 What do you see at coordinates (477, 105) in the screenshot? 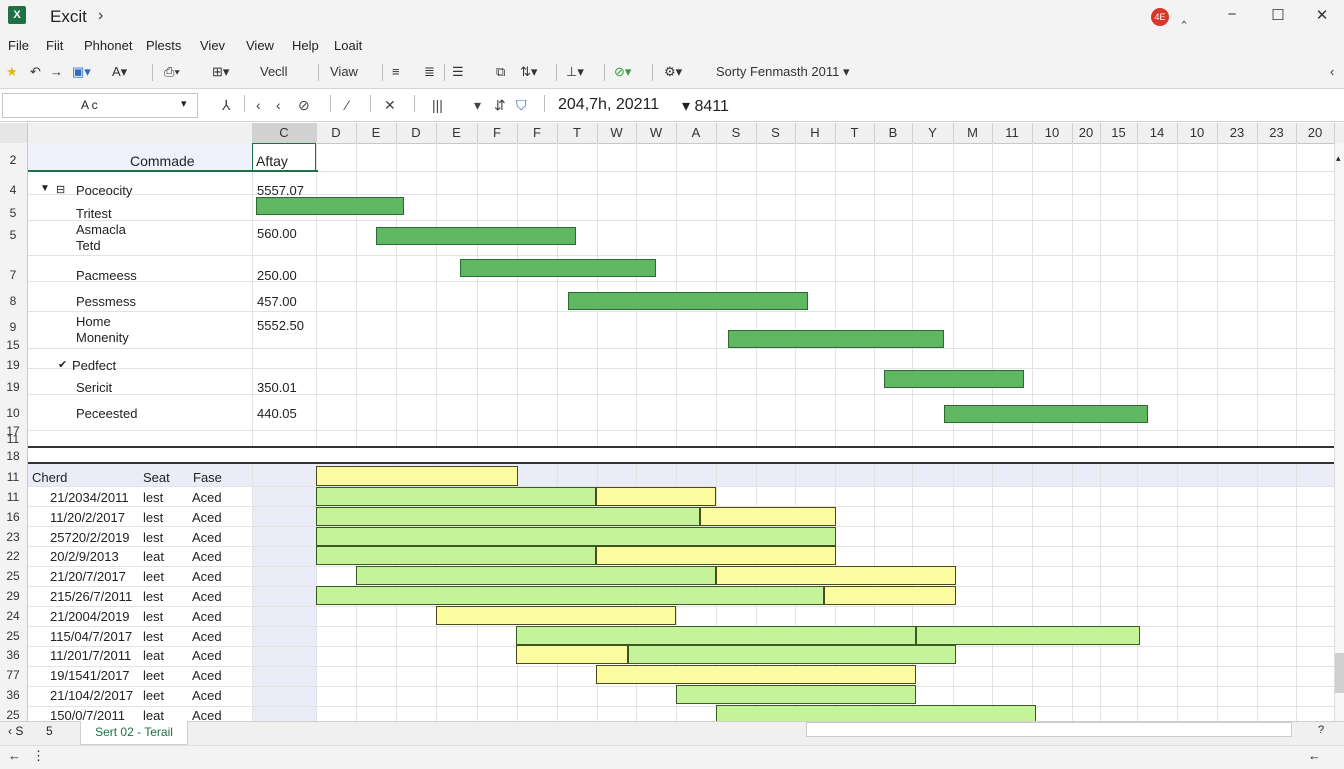
I see `chevron-down-icon: ▾` at bounding box center [477, 105].